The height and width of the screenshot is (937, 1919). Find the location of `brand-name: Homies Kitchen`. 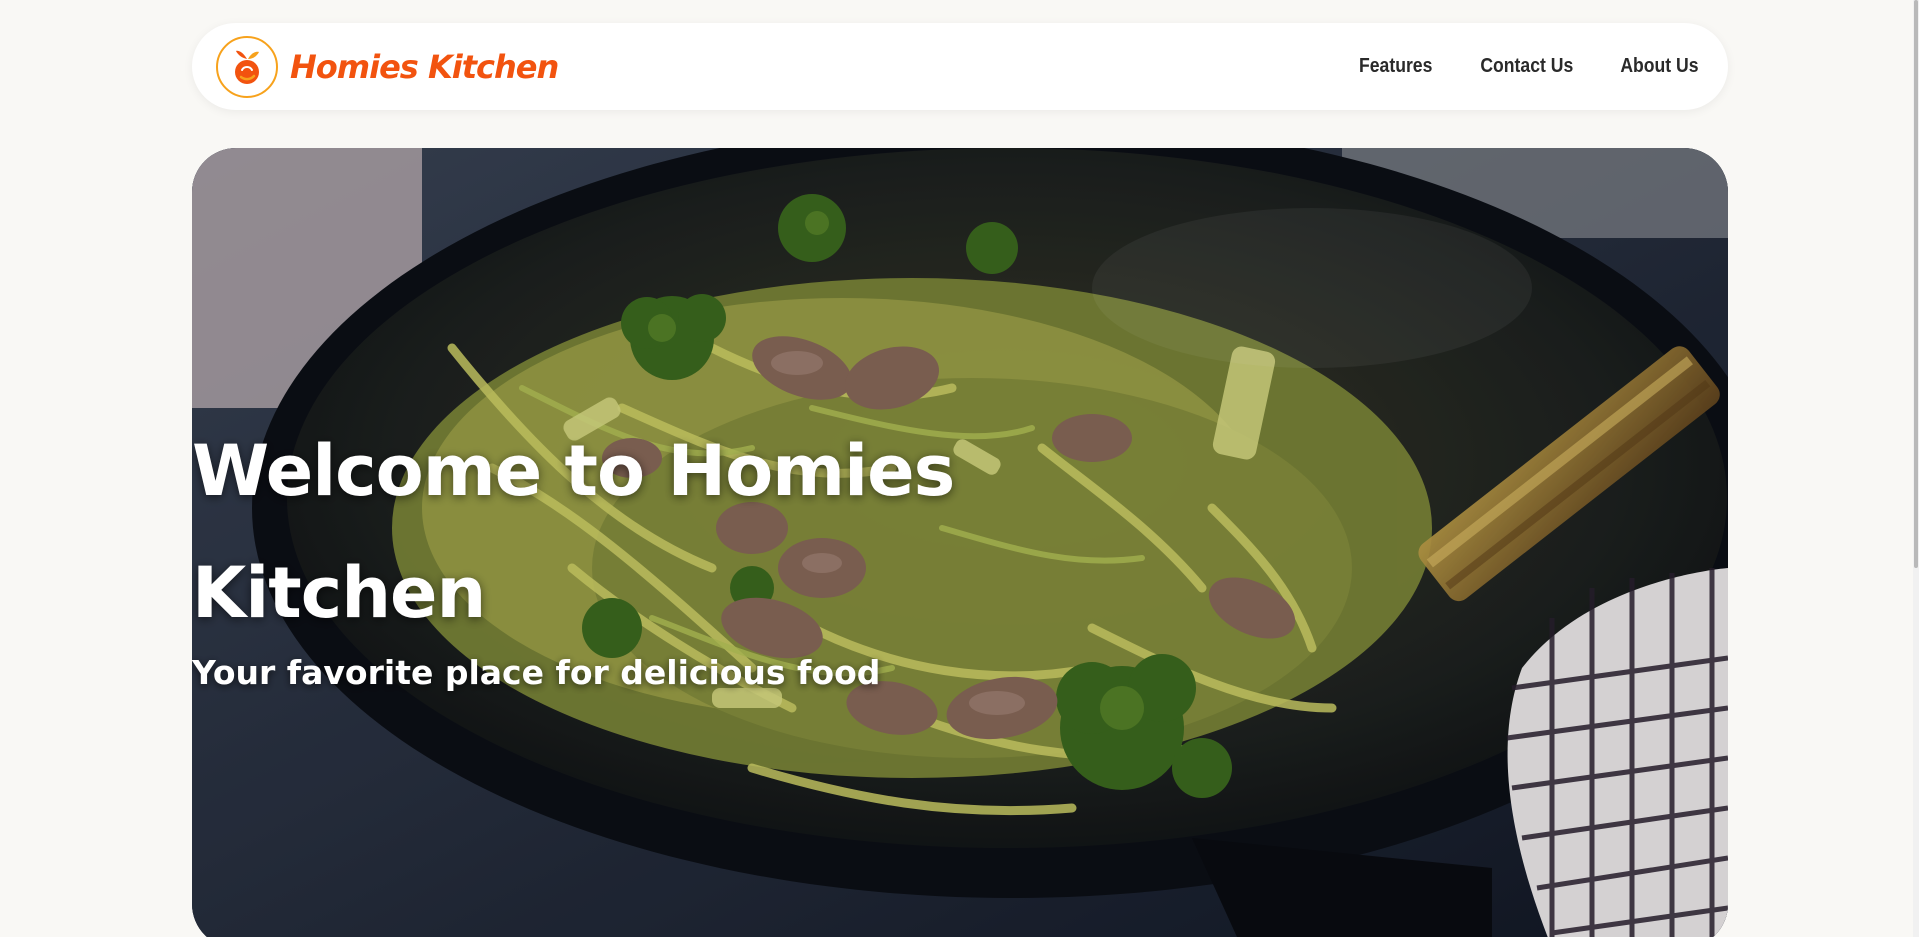

brand-name: Homies Kitchen is located at coordinates (424, 66).